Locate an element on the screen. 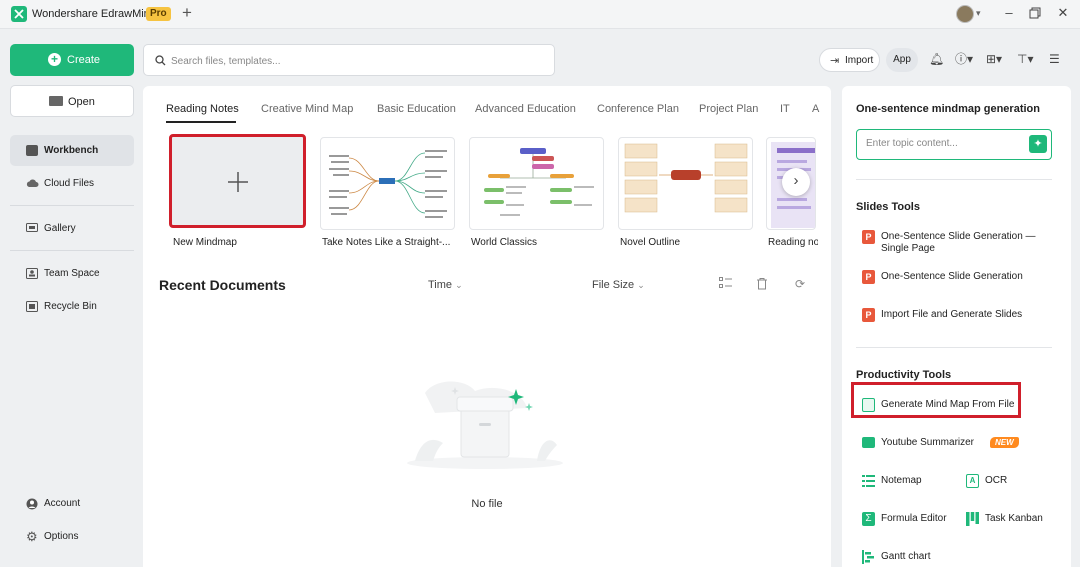 Image resolution: width=1080 pixels, height=567 pixels. trash-icon is located at coordinates (762, 284).